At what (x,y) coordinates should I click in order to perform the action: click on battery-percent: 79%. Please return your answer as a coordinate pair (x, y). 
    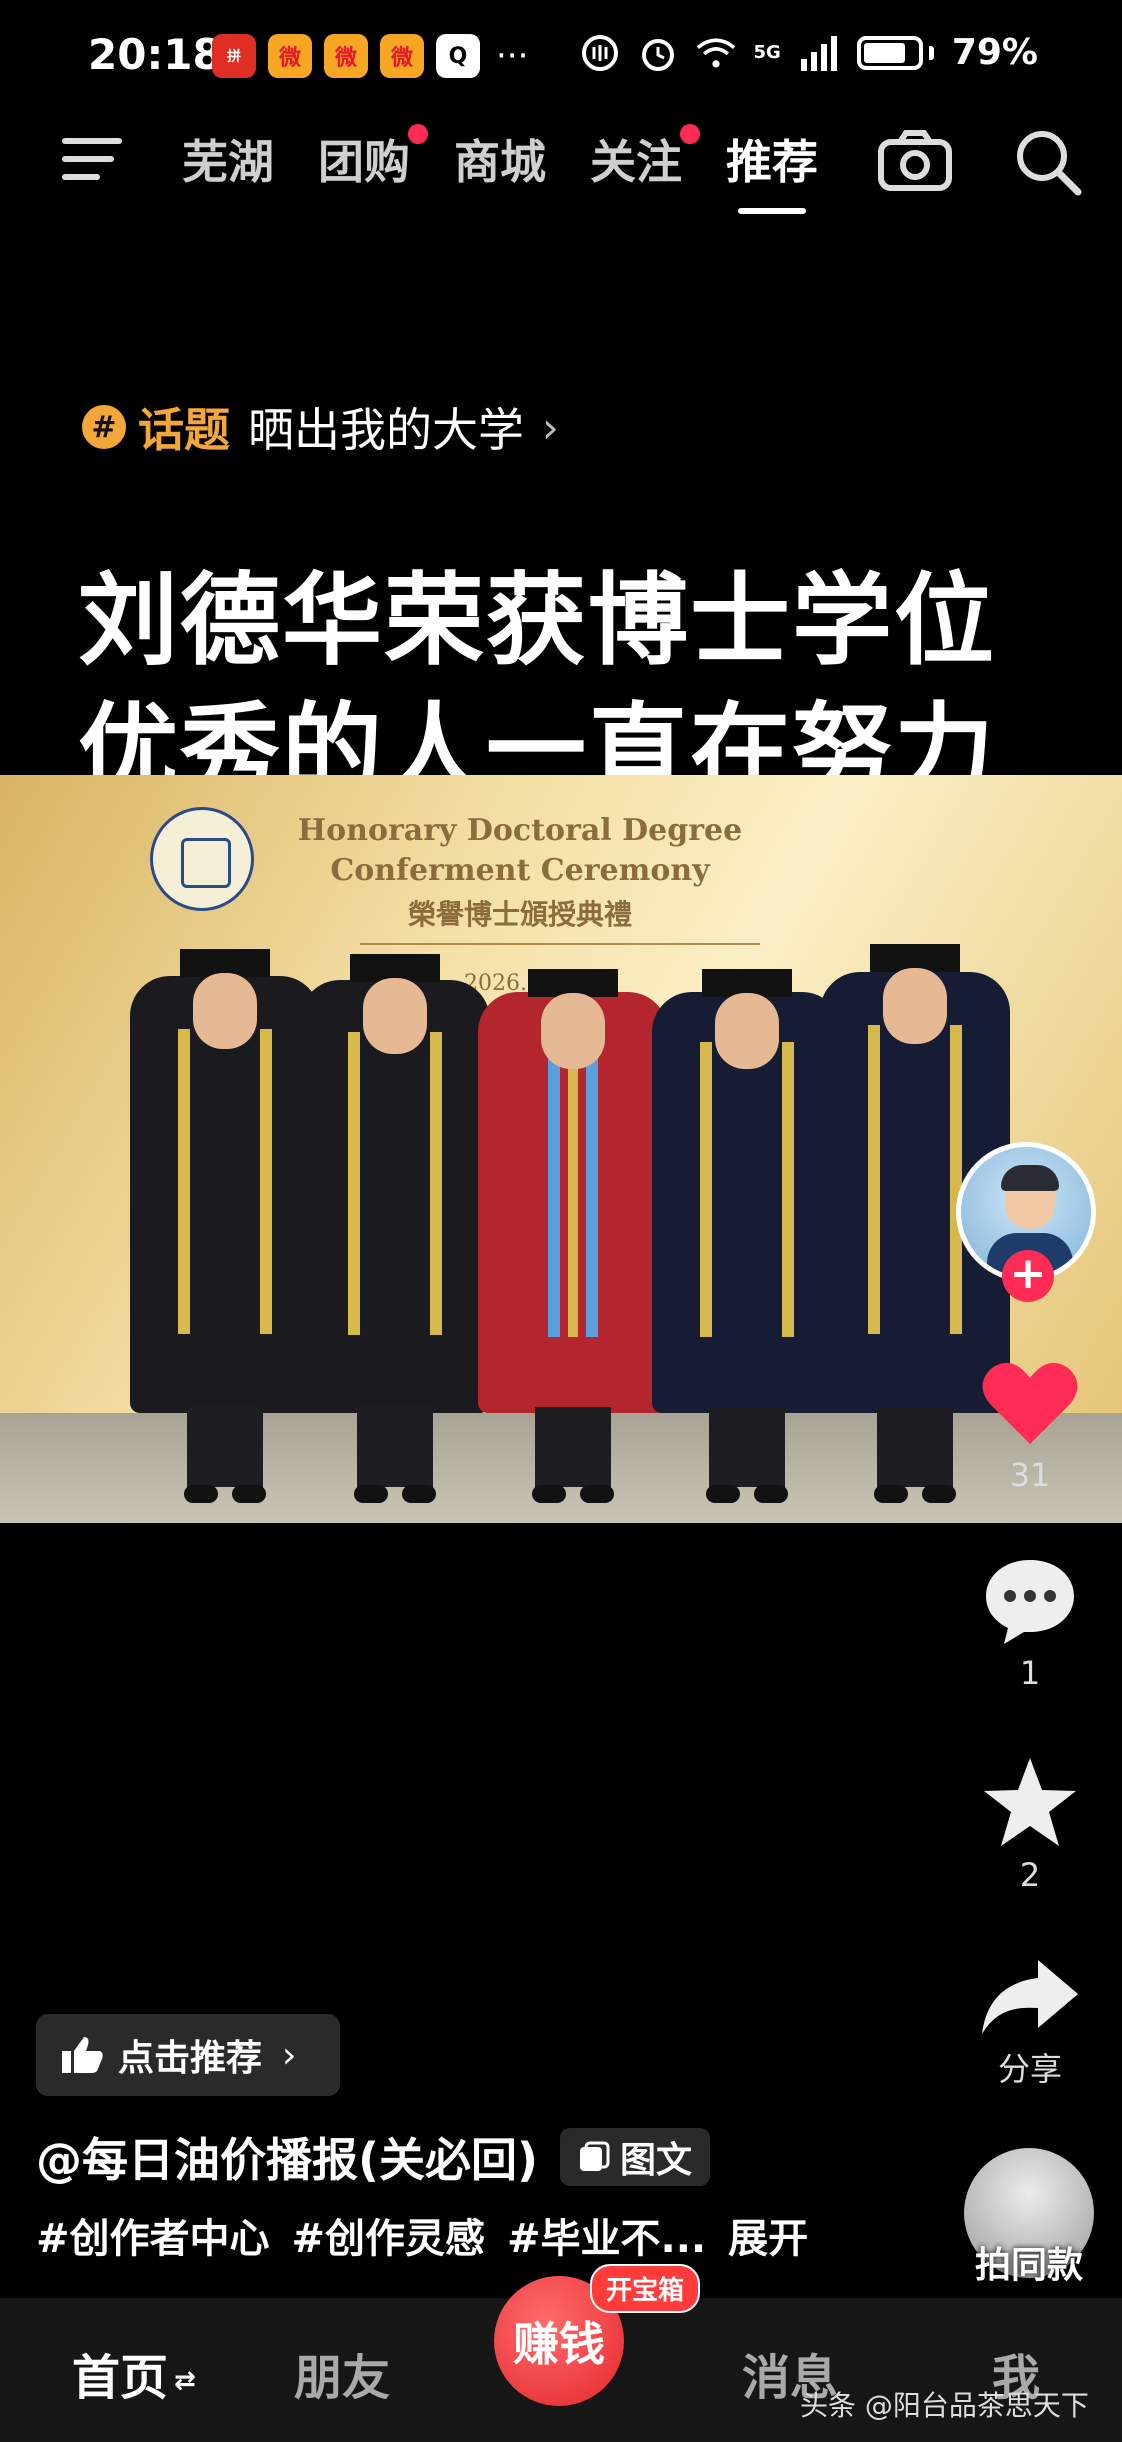
    Looking at the image, I should click on (994, 52).